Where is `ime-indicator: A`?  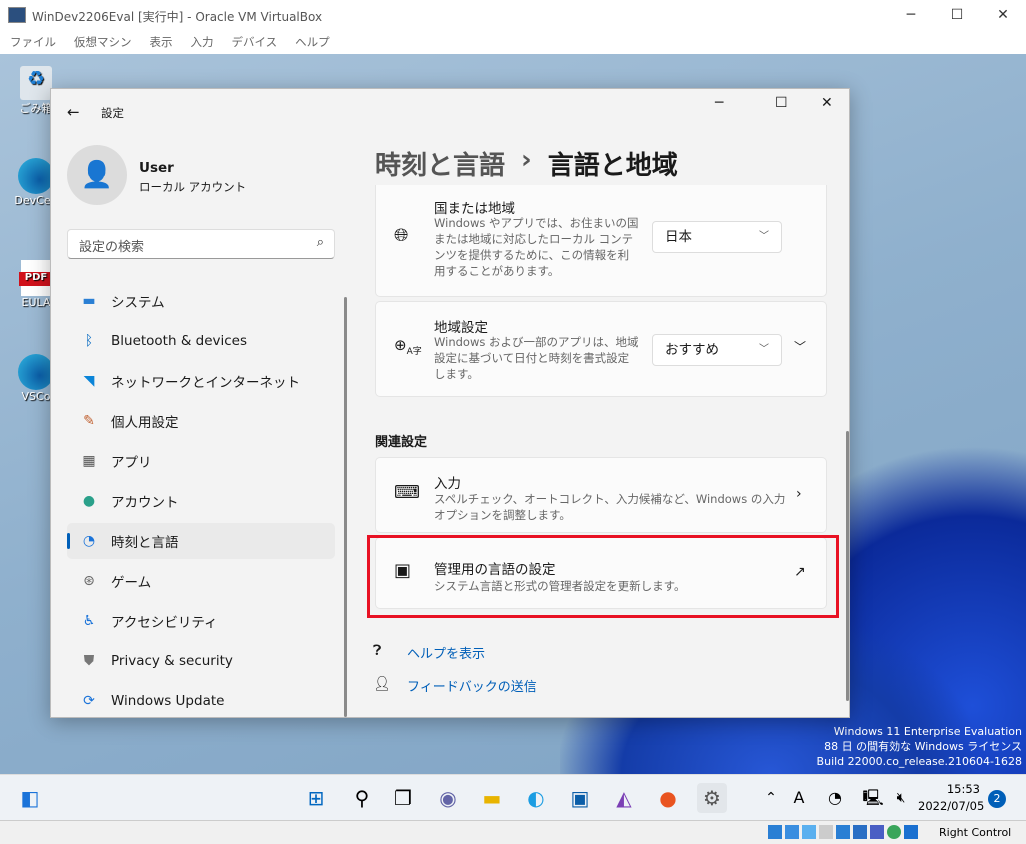
ime-indicator: A is located at coordinates (799, 798).